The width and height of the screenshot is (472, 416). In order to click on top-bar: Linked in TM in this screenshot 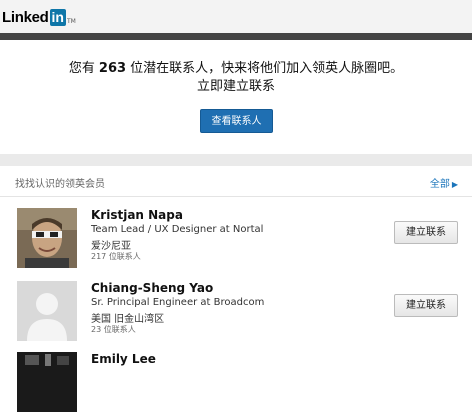, I will do `click(236, 16)`.